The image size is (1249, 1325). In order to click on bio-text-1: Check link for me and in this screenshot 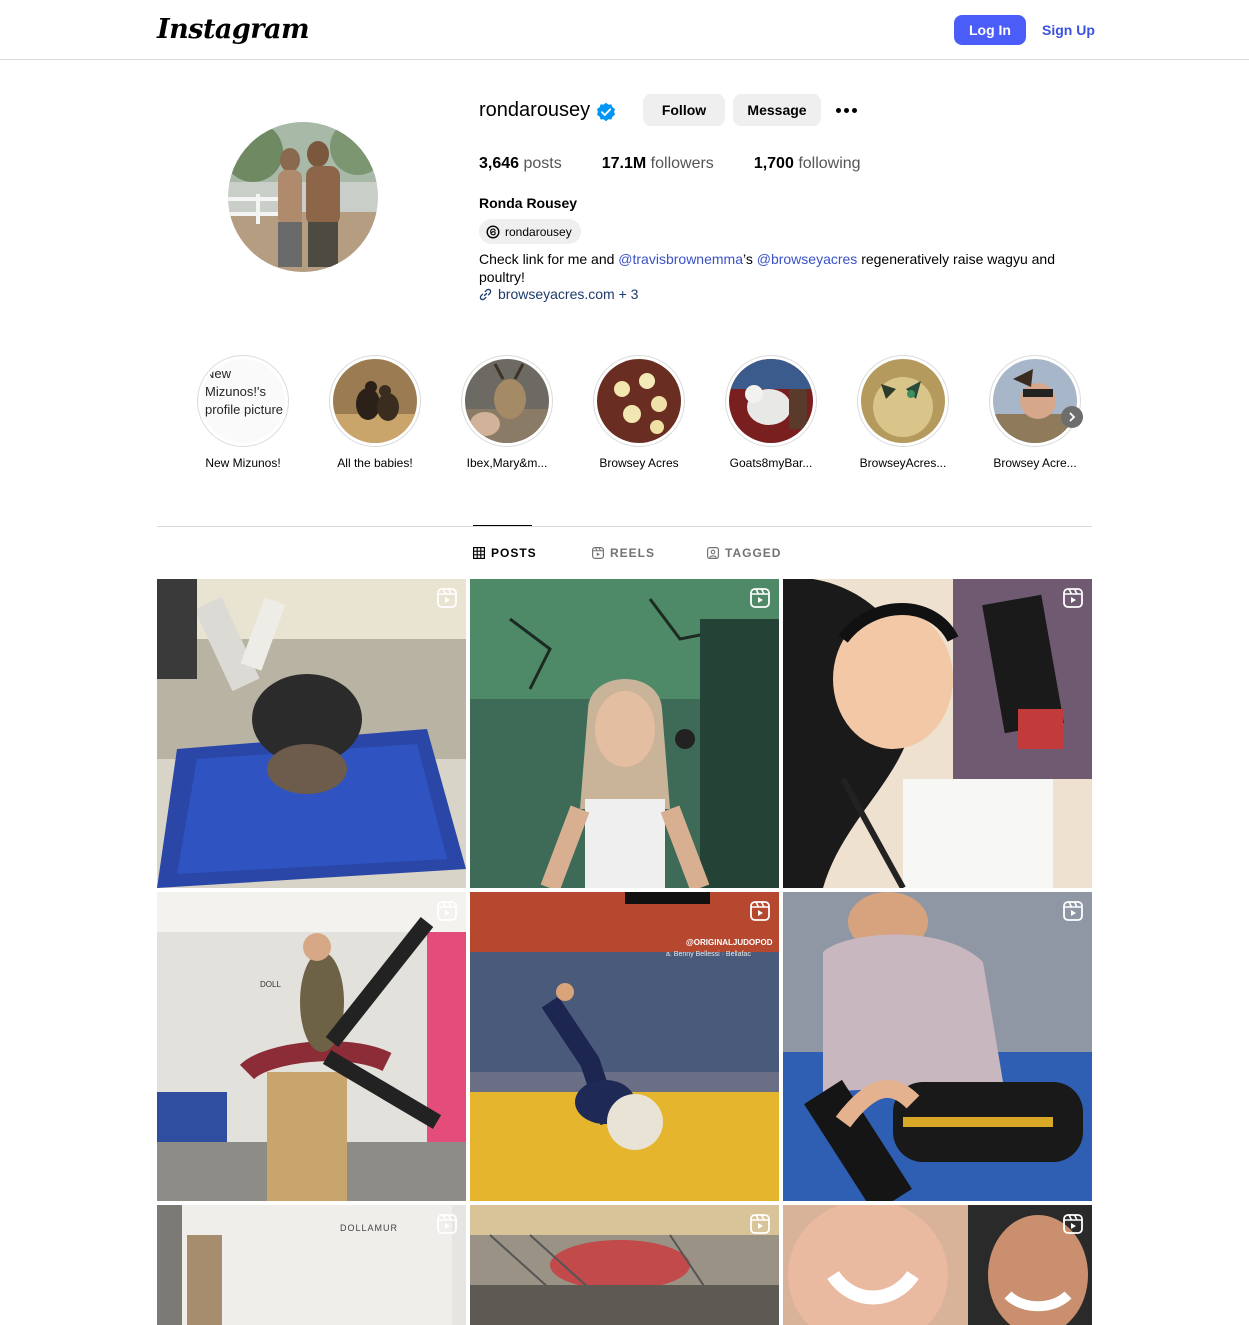, I will do `click(549, 259)`.